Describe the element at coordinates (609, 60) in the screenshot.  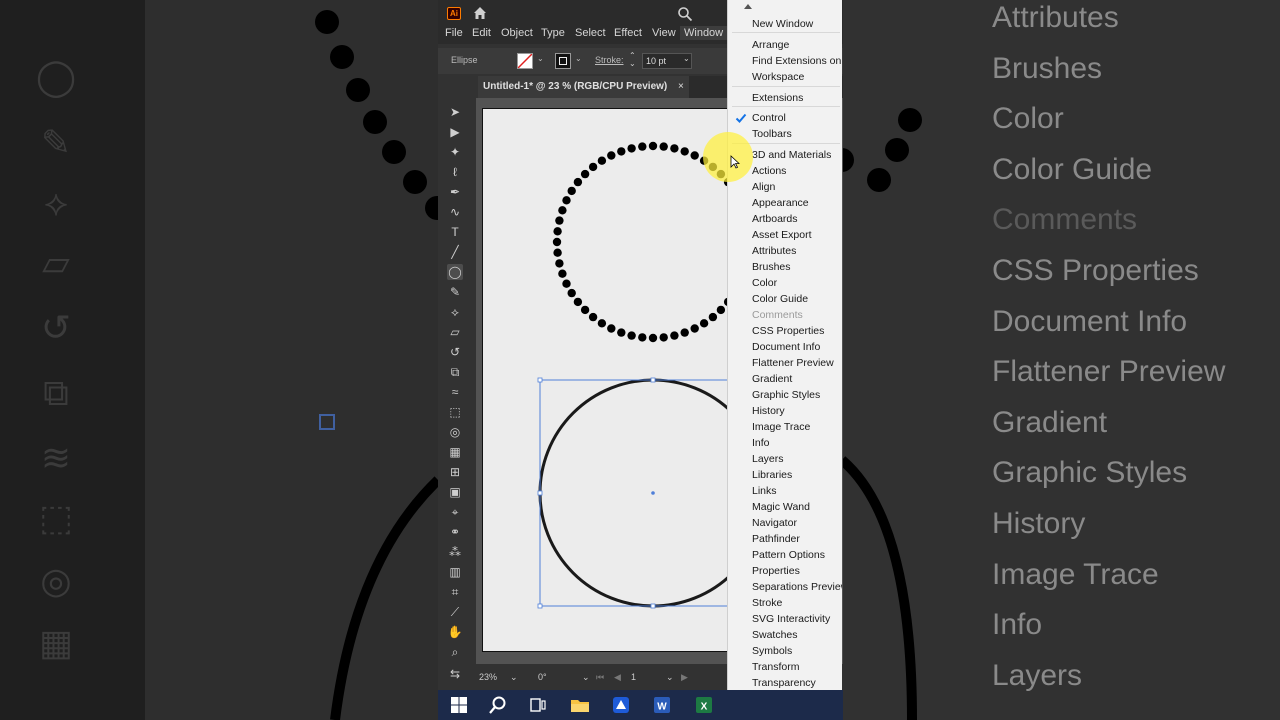
I see `stroke-label: Stroke:` at that location.